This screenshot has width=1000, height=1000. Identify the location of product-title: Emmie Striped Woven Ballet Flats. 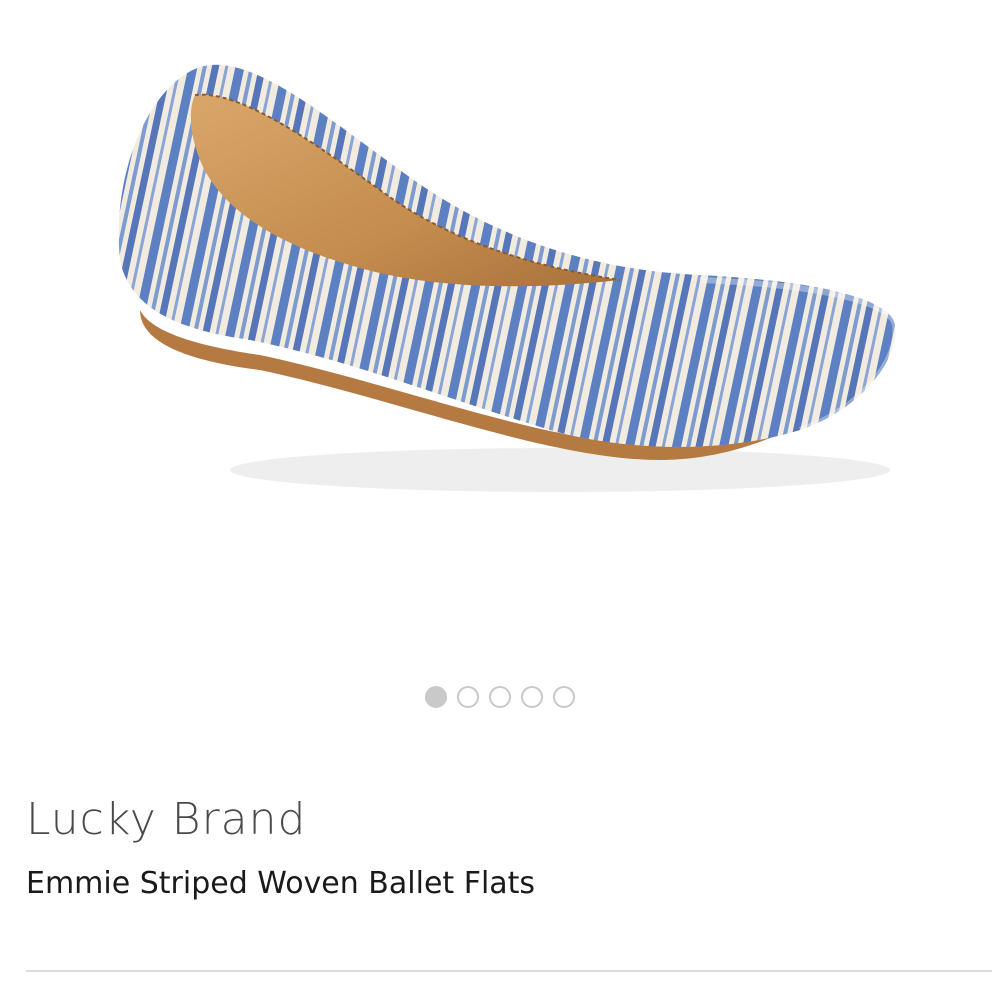
(281, 883).